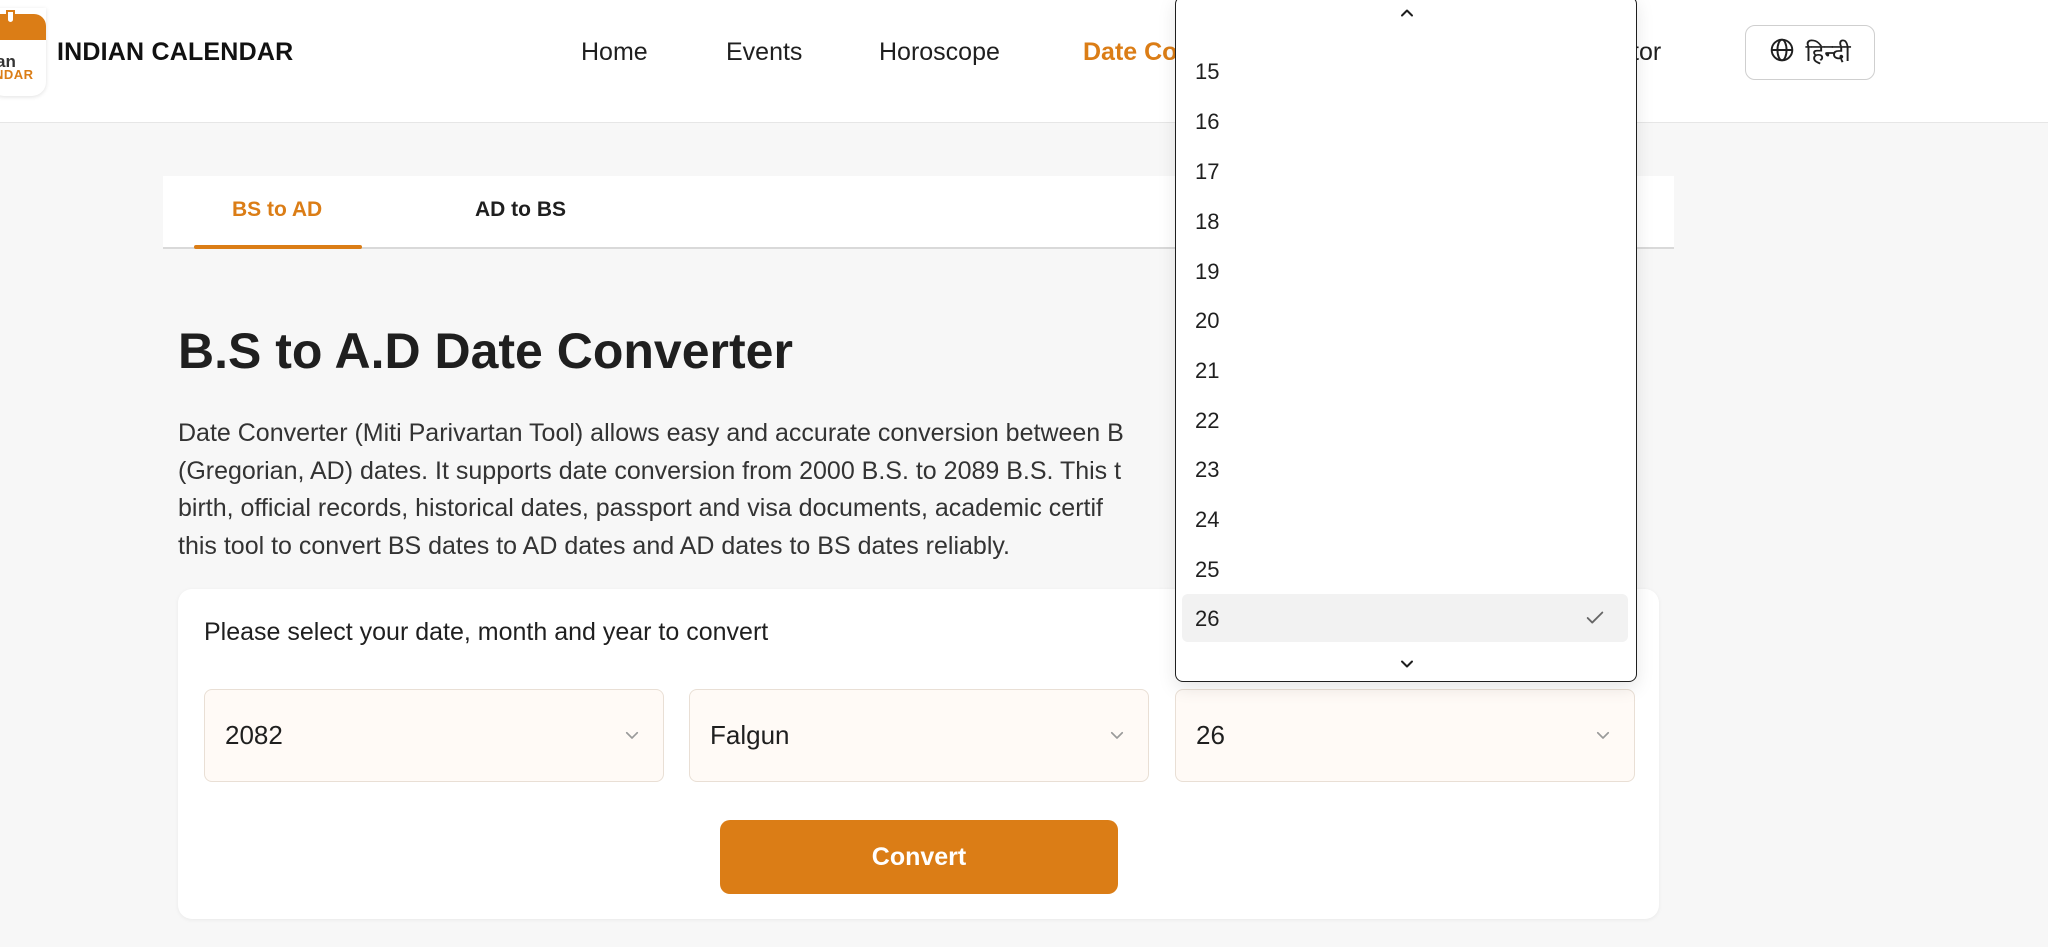 The height and width of the screenshot is (947, 2048). Describe the element at coordinates (277, 210) in the screenshot. I see `tab-bs-to-ad: BS to AD` at that location.